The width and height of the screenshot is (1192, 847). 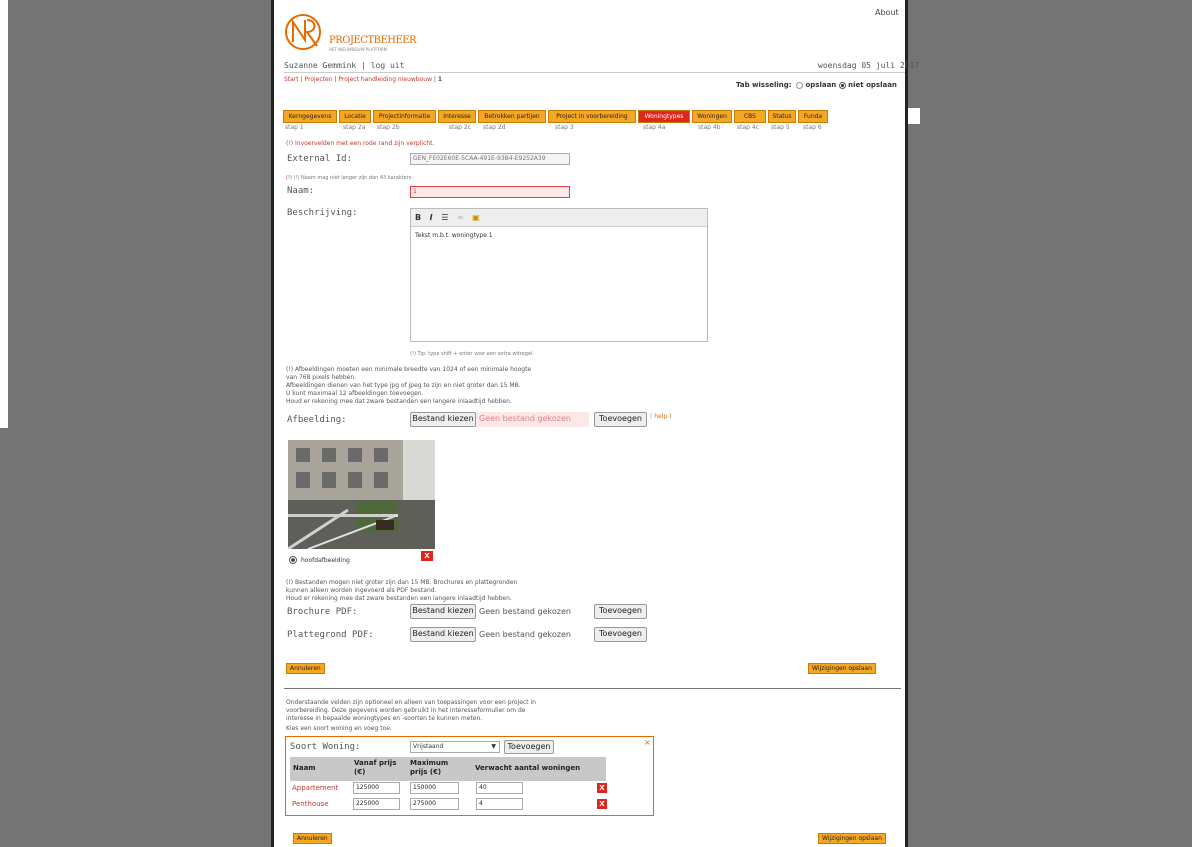 I want to click on building-photo, so click(x=361, y=494).